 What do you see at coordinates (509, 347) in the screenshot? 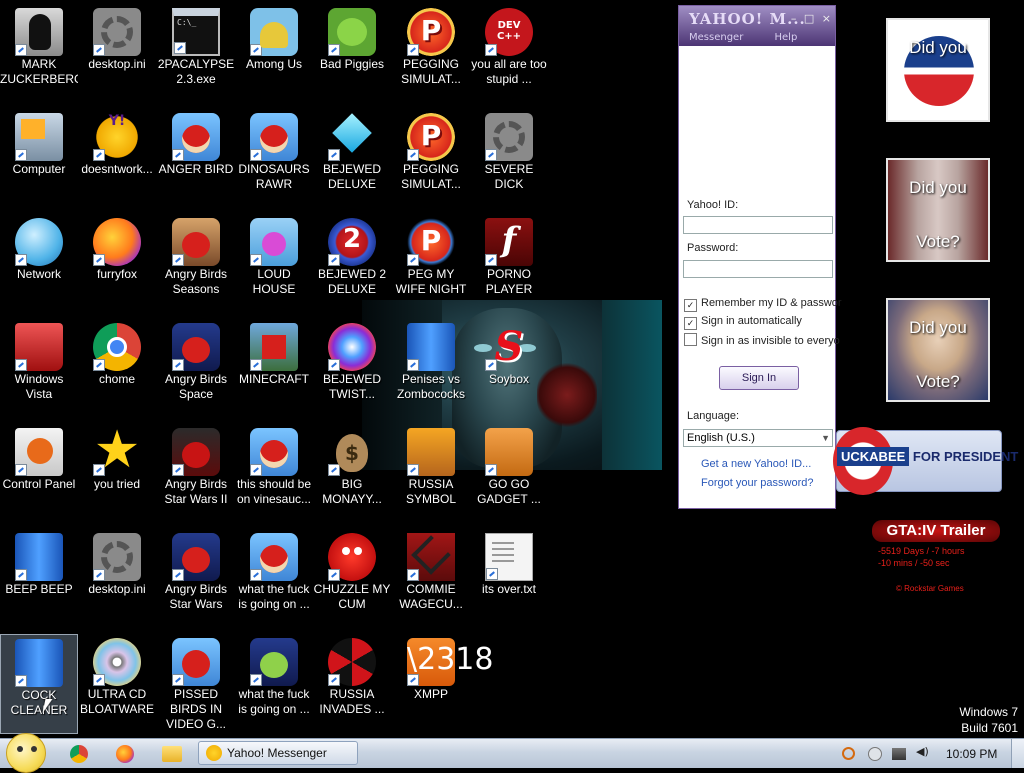
I see `soybox-icon` at bounding box center [509, 347].